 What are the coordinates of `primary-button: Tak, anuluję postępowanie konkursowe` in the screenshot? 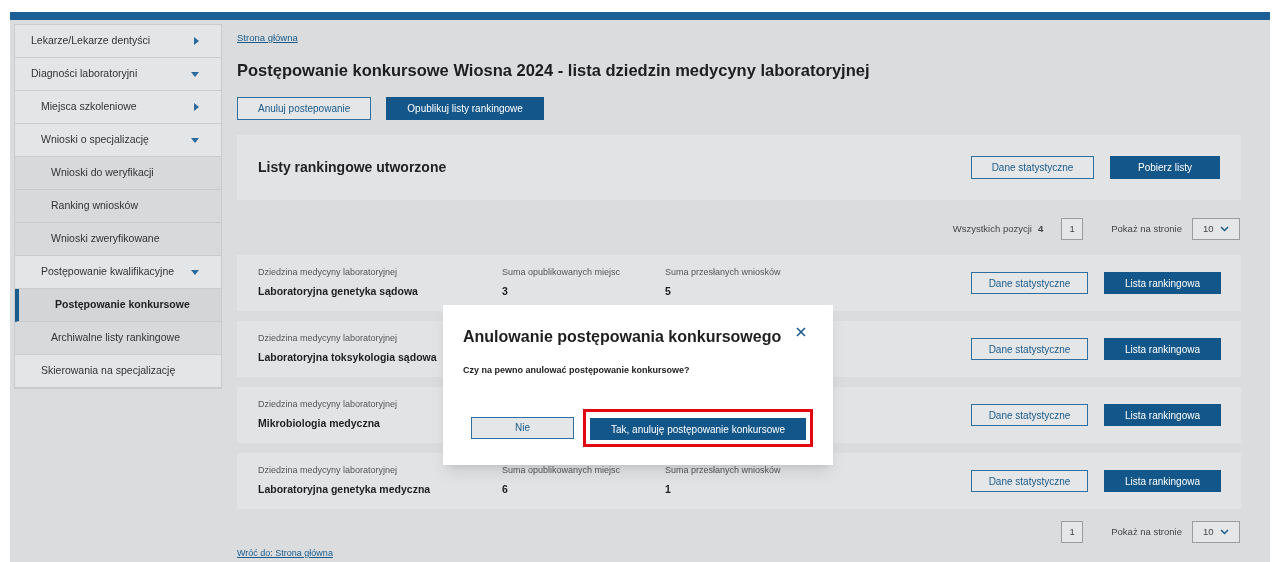 It's located at (698, 429).